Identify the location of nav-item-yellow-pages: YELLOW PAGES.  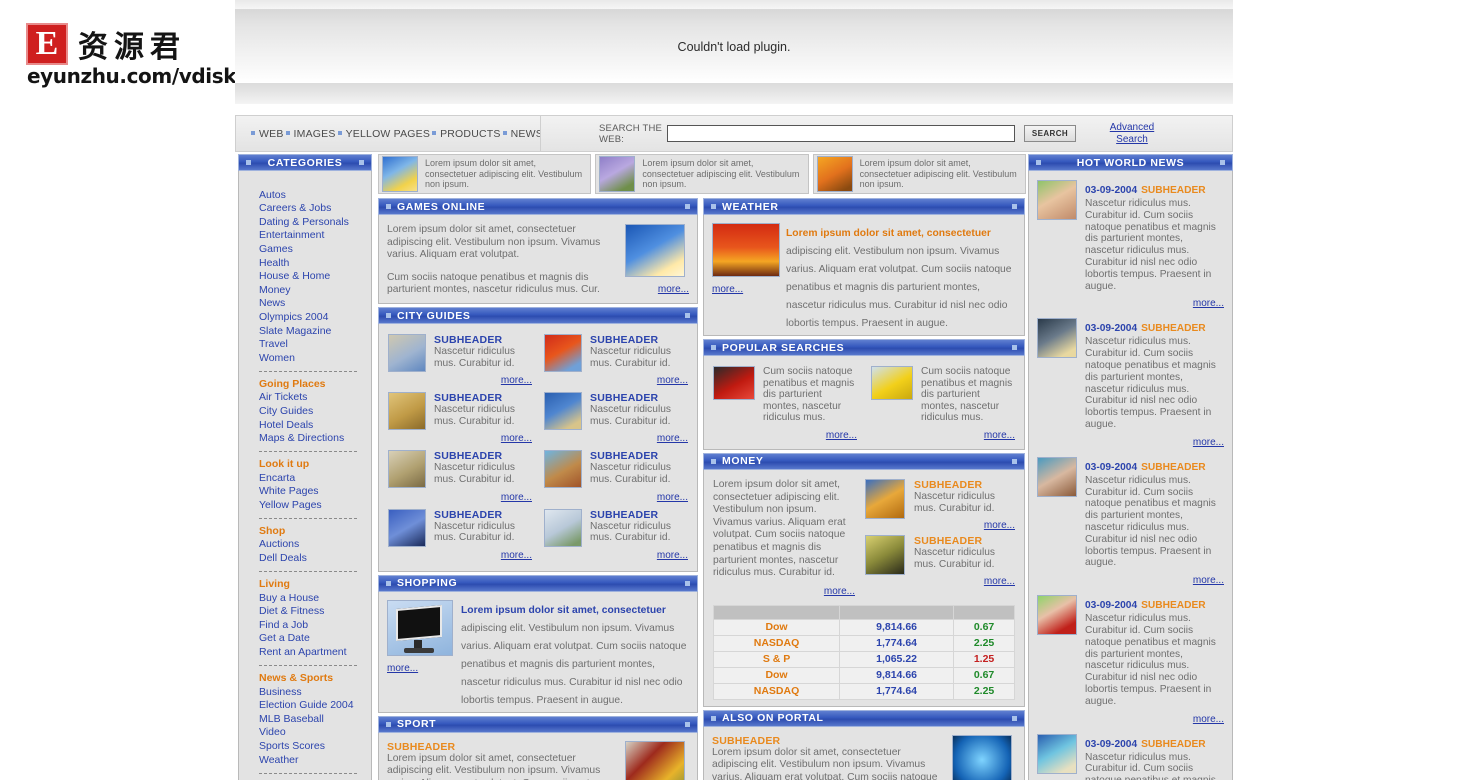
(388, 134).